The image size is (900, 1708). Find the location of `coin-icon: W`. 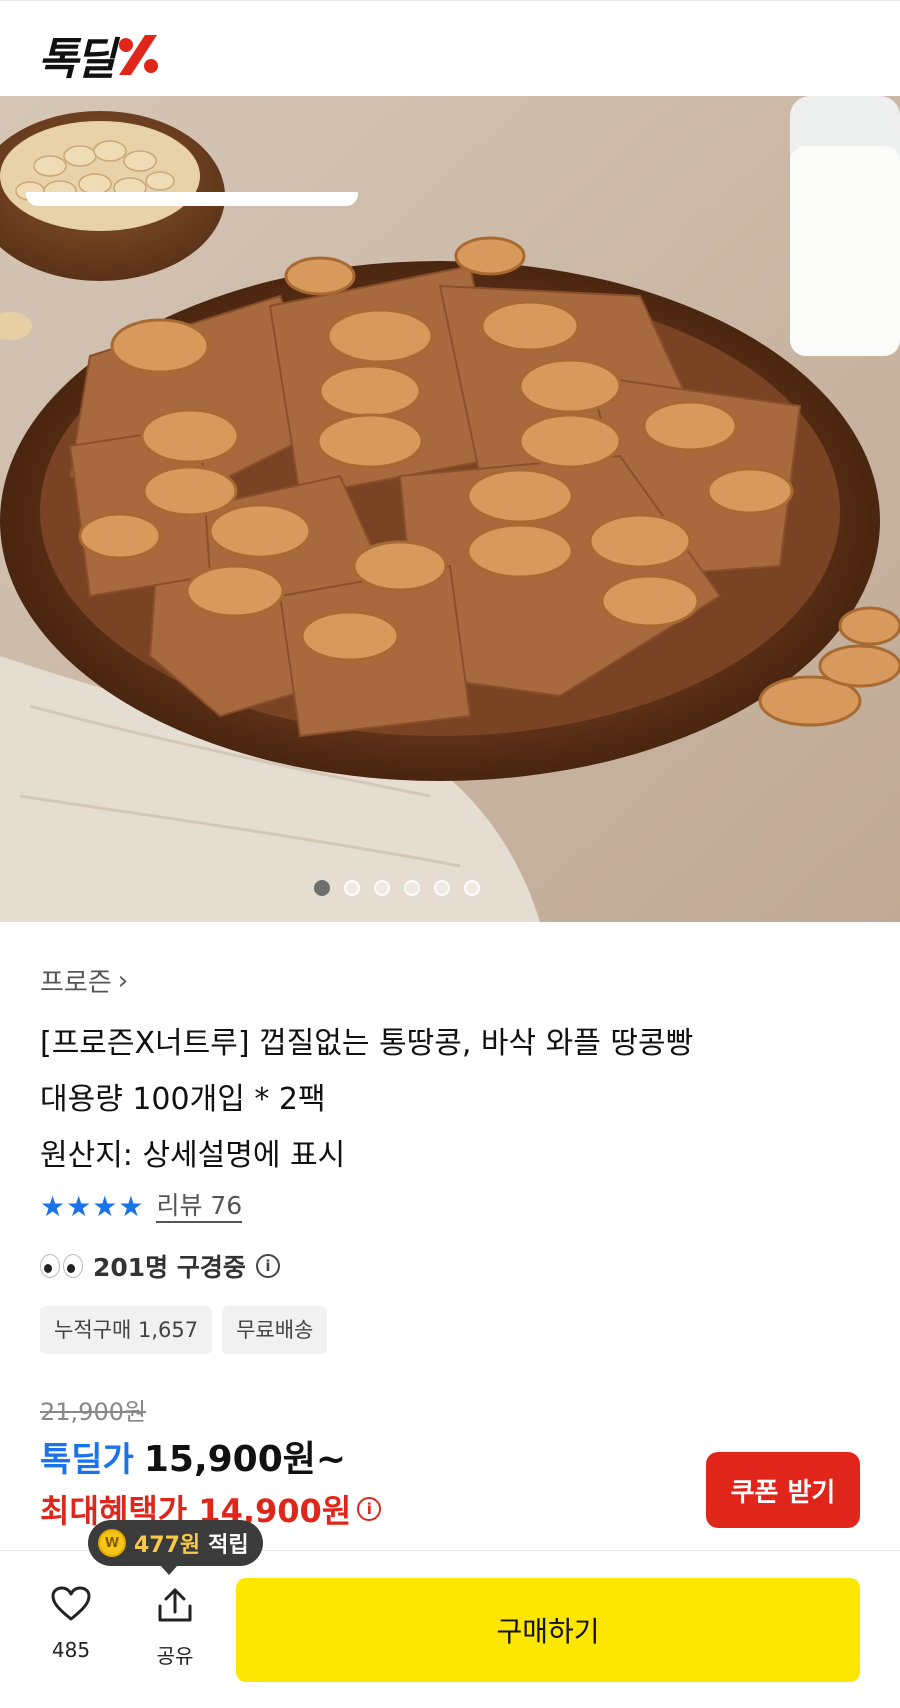

coin-icon: W is located at coordinates (112, 1543).